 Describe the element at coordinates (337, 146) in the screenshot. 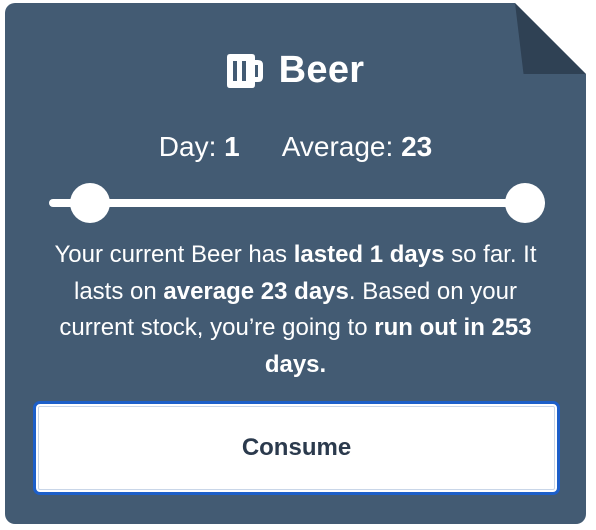

I see `average-label: Average:` at that location.